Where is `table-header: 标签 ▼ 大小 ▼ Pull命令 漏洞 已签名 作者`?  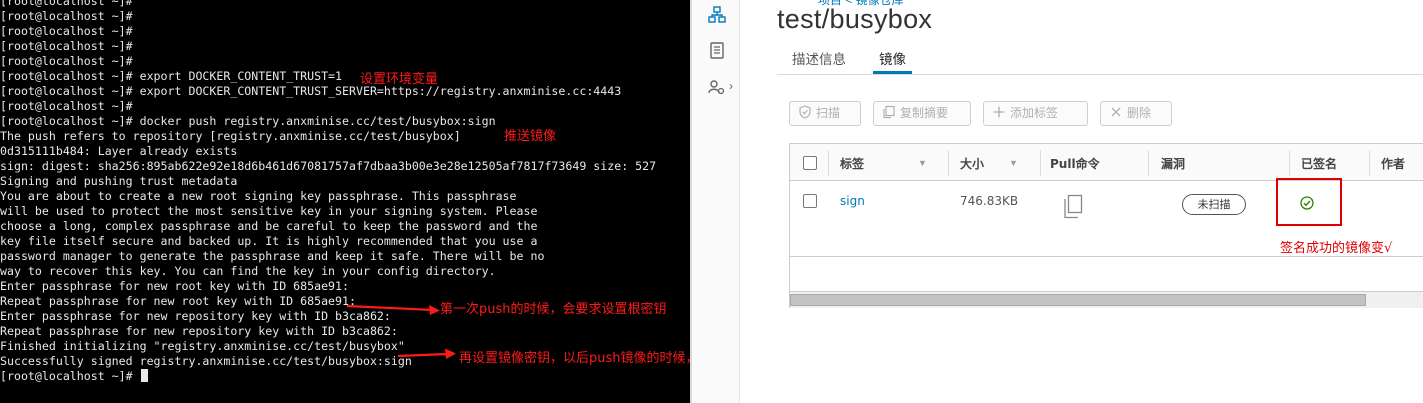
table-header: 标签 ▼ 大小 ▼ Pull命令 漏洞 已签名 作者 is located at coordinates (1106, 162).